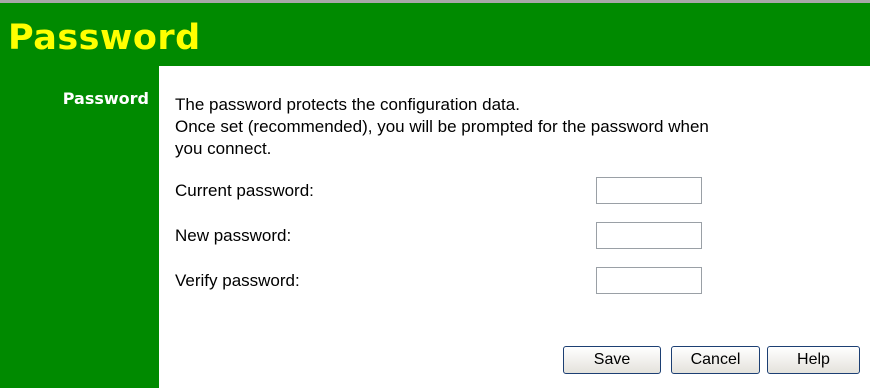  I want to click on verify-password-row: Verify password:, so click(445, 282).